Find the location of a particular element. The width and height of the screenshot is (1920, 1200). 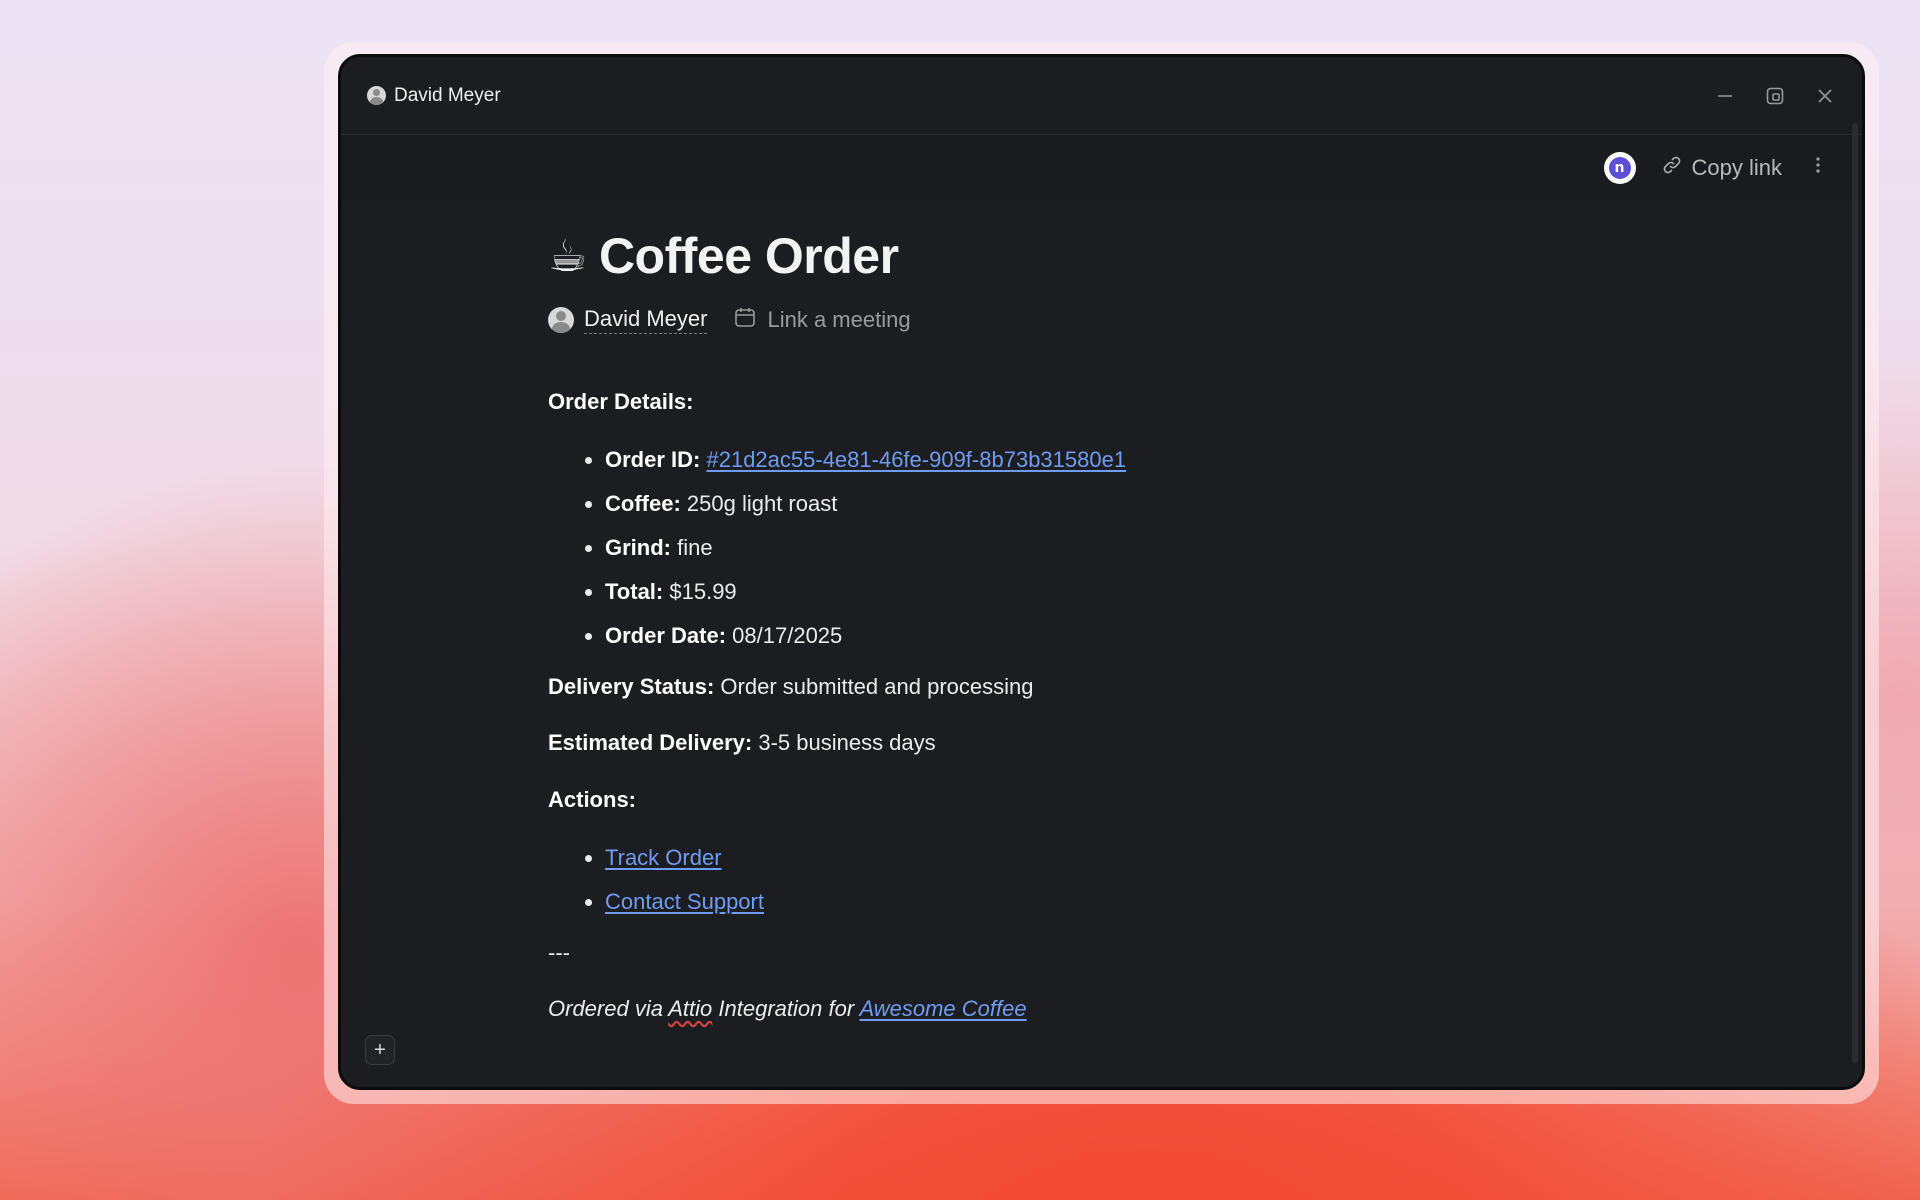

order-id-link: #21d2ac55-4e81-46fe-909f-8b73b31580e1 is located at coordinates (916, 460).